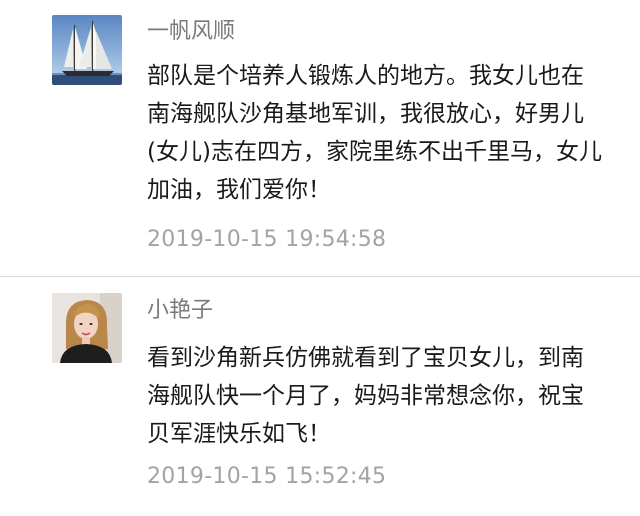  Describe the element at coordinates (267, 239) in the screenshot. I see `timestamp: 2019-10-15 19:54:58` at that location.